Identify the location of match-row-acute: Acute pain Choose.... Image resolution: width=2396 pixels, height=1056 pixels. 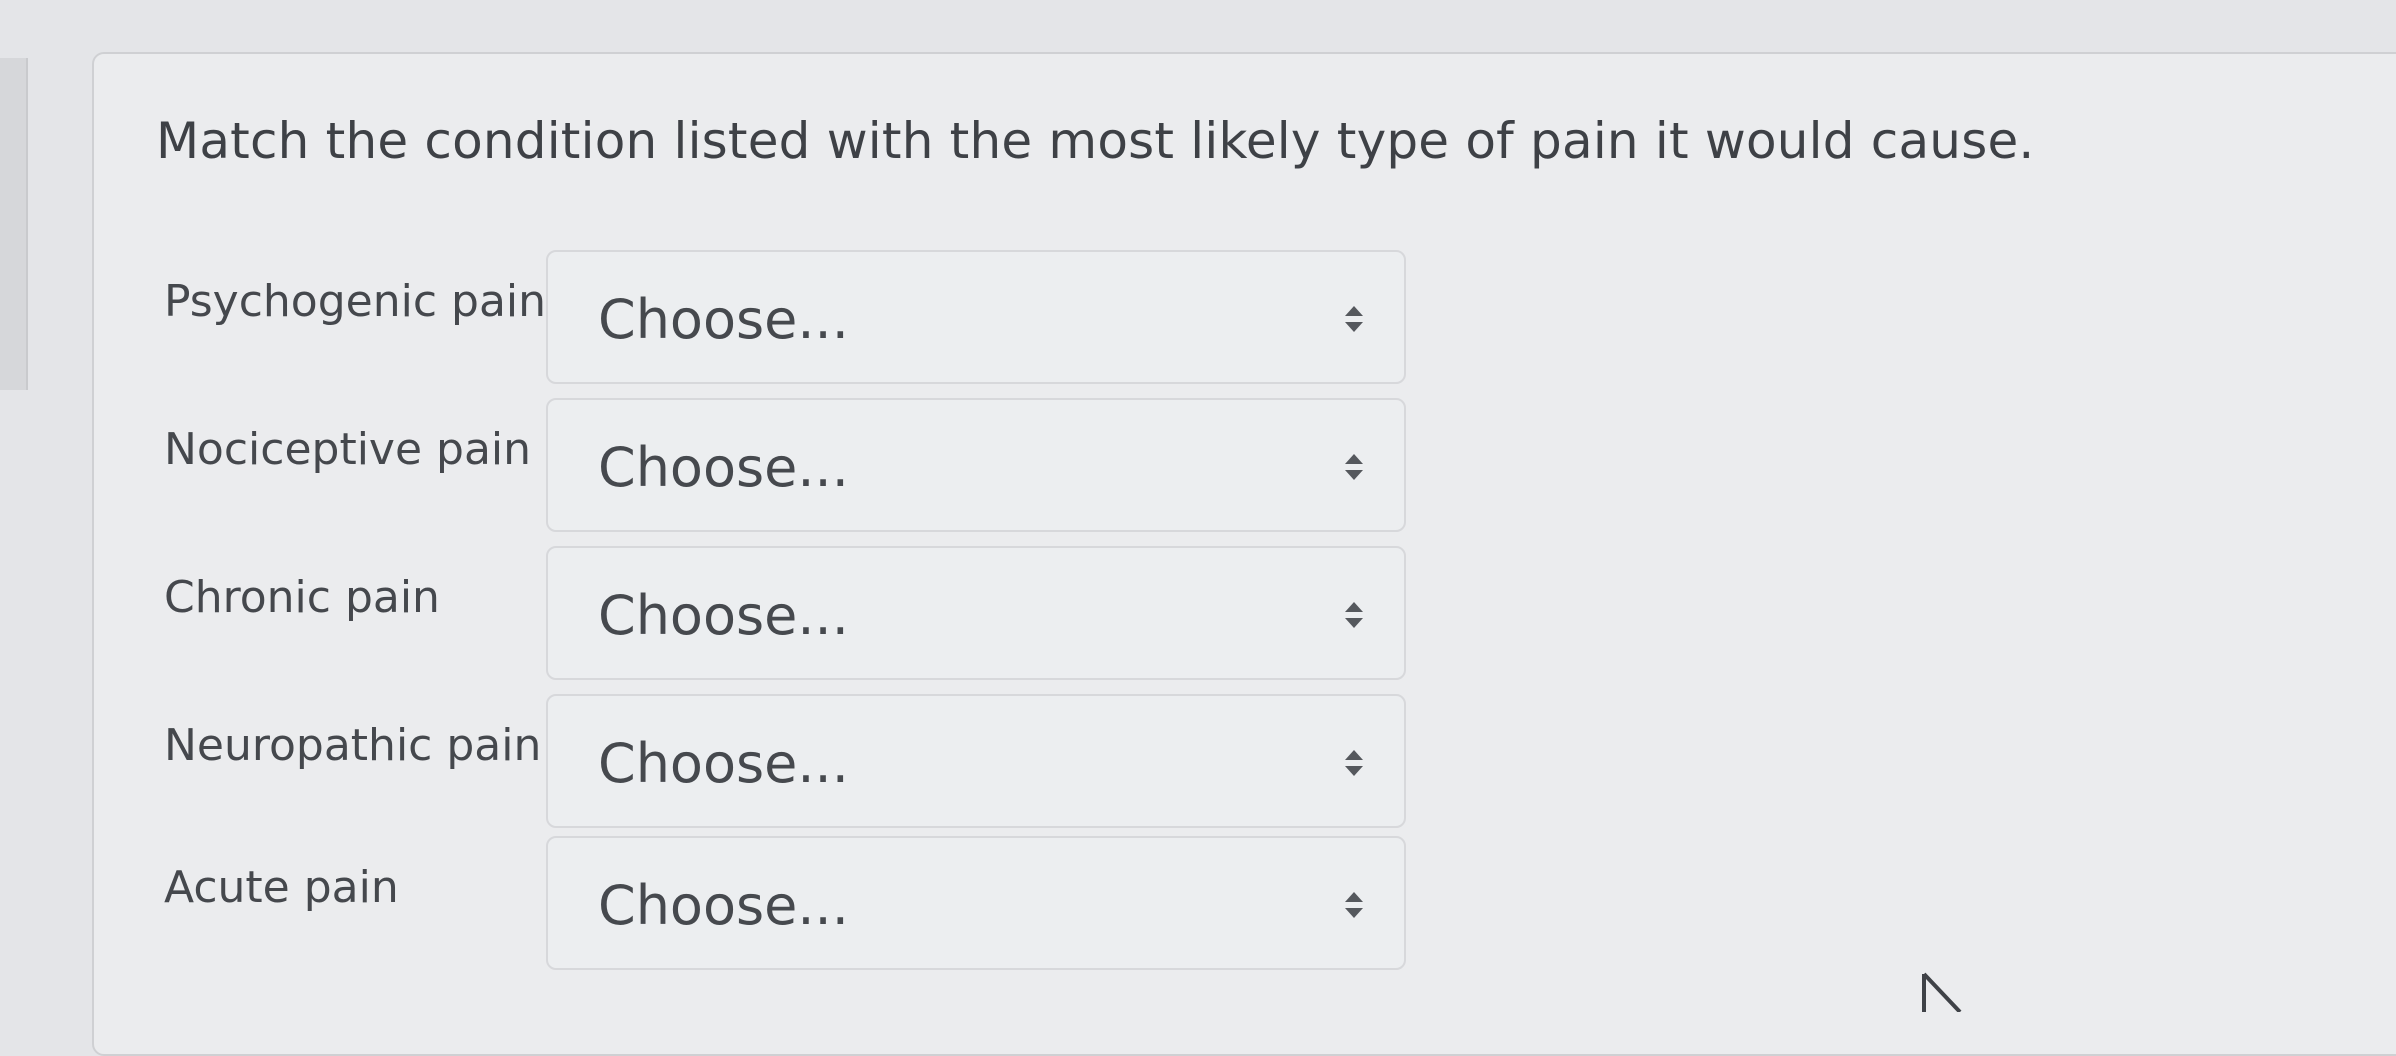
(804, 906).